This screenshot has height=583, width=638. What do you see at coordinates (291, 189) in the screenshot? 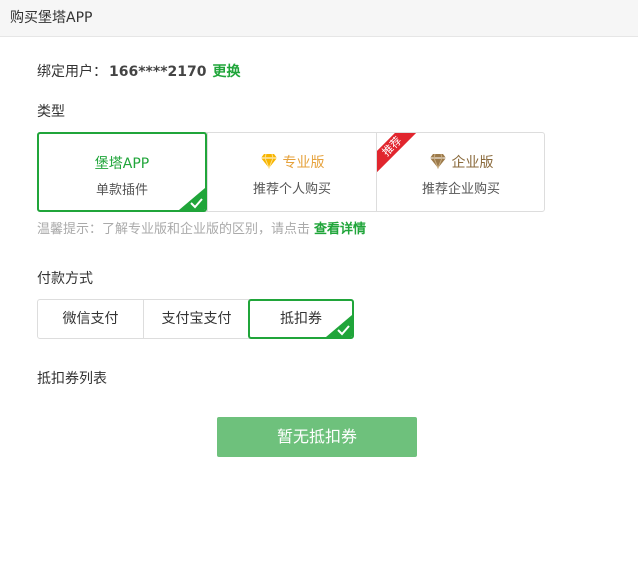
I see `type-option-desc: 推荐个人购买` at bounding box center [291, 189].